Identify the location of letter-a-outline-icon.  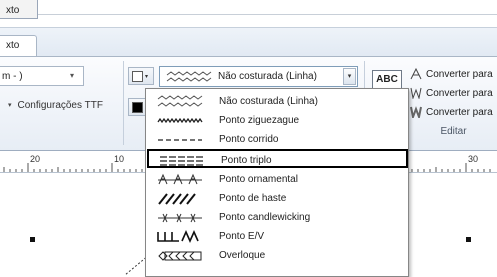
(416, 74).